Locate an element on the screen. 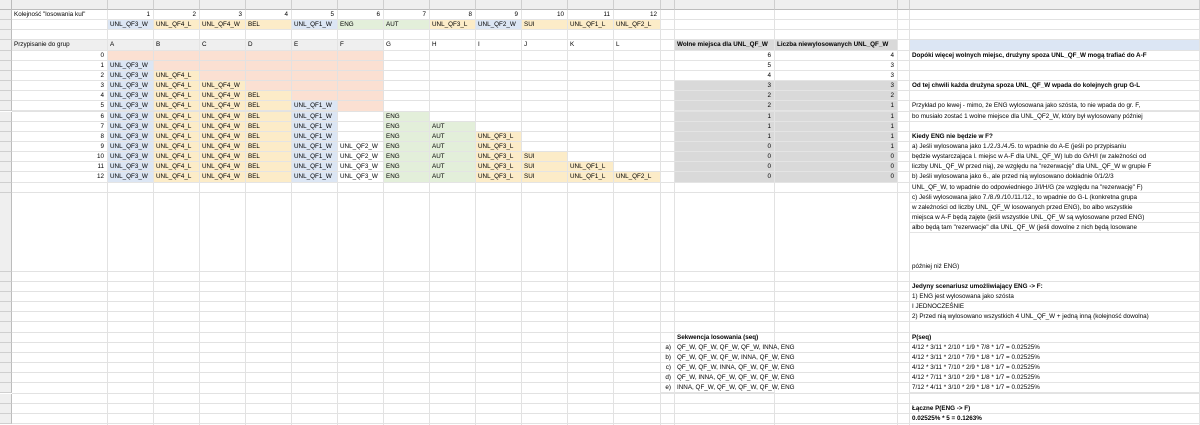  cell-e13: BEL is located at coordinates (269, 136).